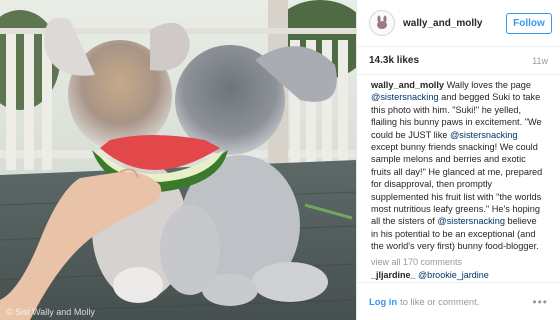  What do you see at coordinates (454, 23) in the screenshot?
I see `username: wally_and_molly` at bounding box center [454, 23].